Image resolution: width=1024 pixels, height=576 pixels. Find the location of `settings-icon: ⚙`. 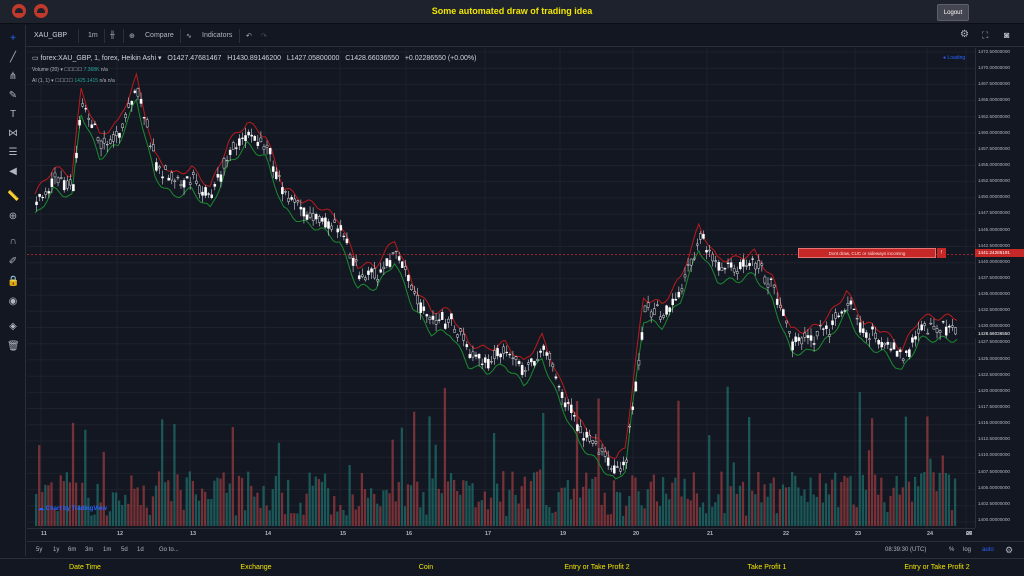

settings-icon: ⚙ is located at coordinates (964, 34).